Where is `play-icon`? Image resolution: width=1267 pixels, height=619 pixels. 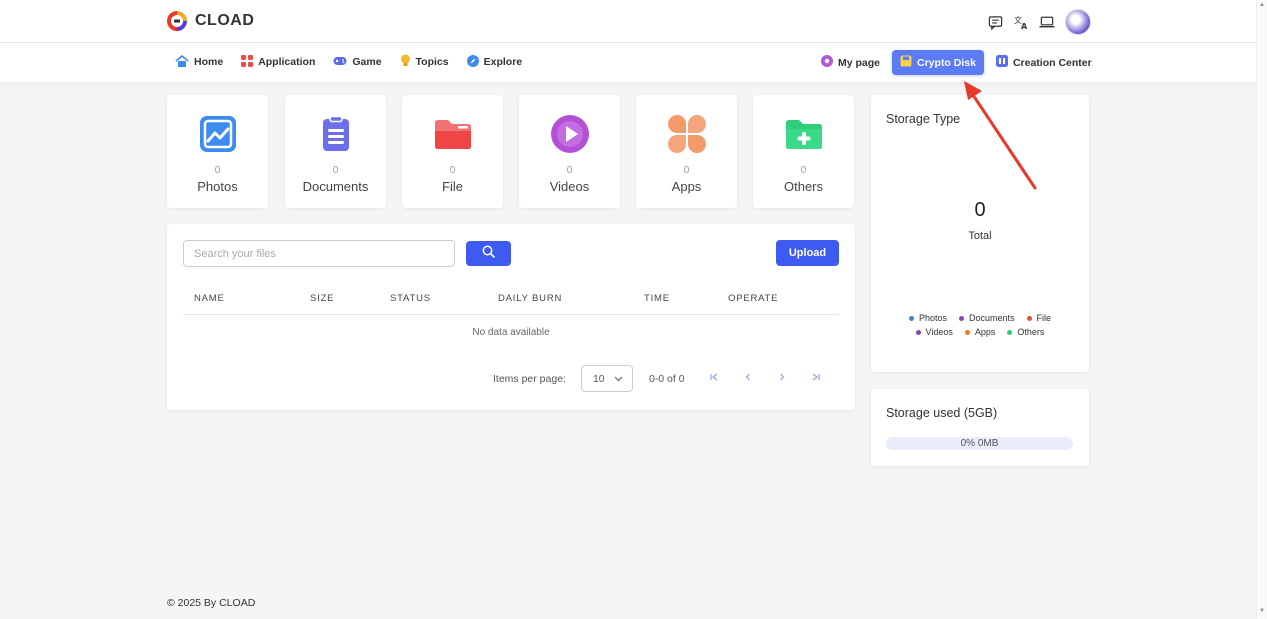
play-icon is located at coordinates (569, 134).